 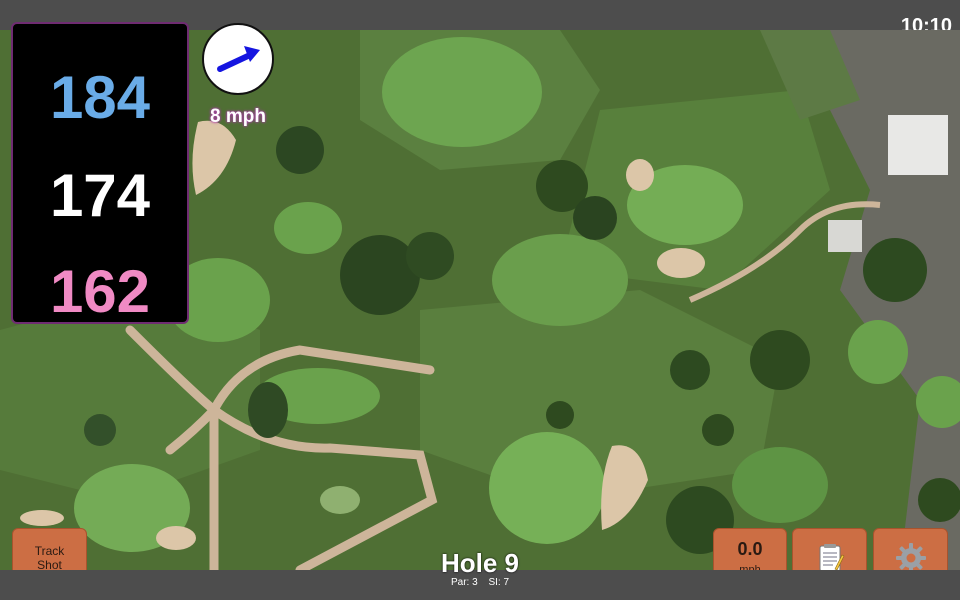 What do you see at coordinates (845, 236) in the screenshot?
I see `building` at bounding box center [845, 236].